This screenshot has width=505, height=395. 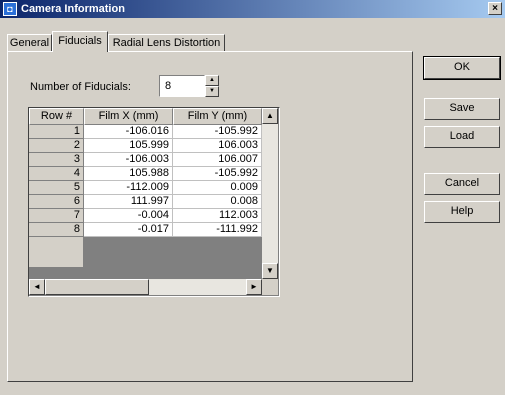 What do you see at coordinates (80, 41) in the screenshot?
I see `tab-fiducials: Fiducials` at bounding box center [80, 41].